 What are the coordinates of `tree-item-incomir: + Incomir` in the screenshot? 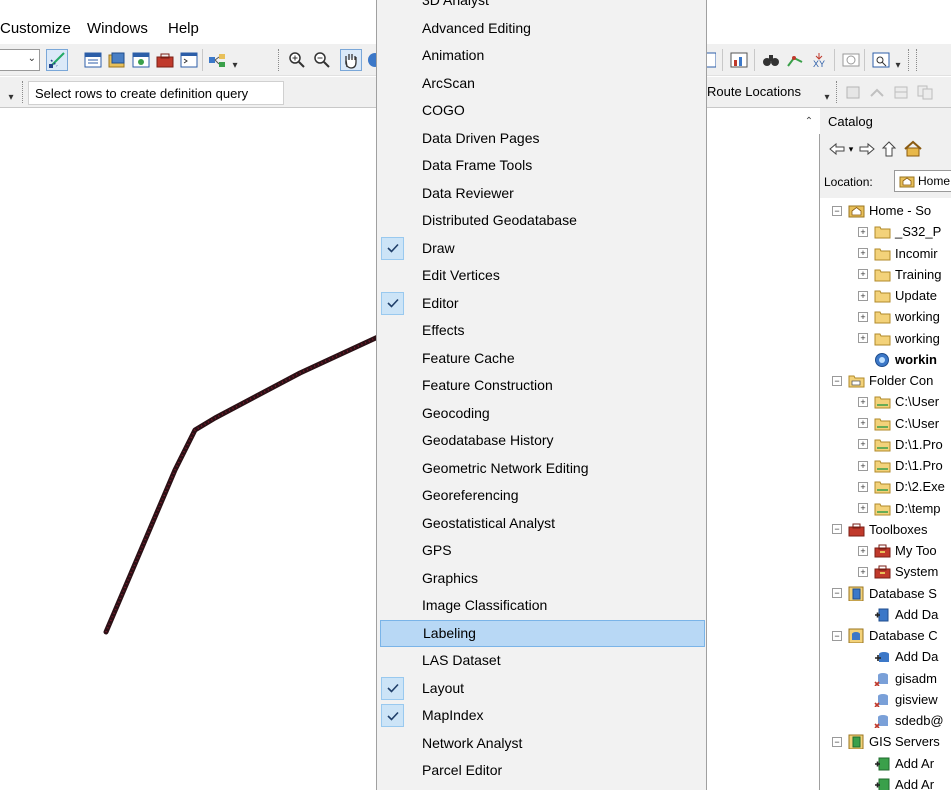 It's located at (898, 253).